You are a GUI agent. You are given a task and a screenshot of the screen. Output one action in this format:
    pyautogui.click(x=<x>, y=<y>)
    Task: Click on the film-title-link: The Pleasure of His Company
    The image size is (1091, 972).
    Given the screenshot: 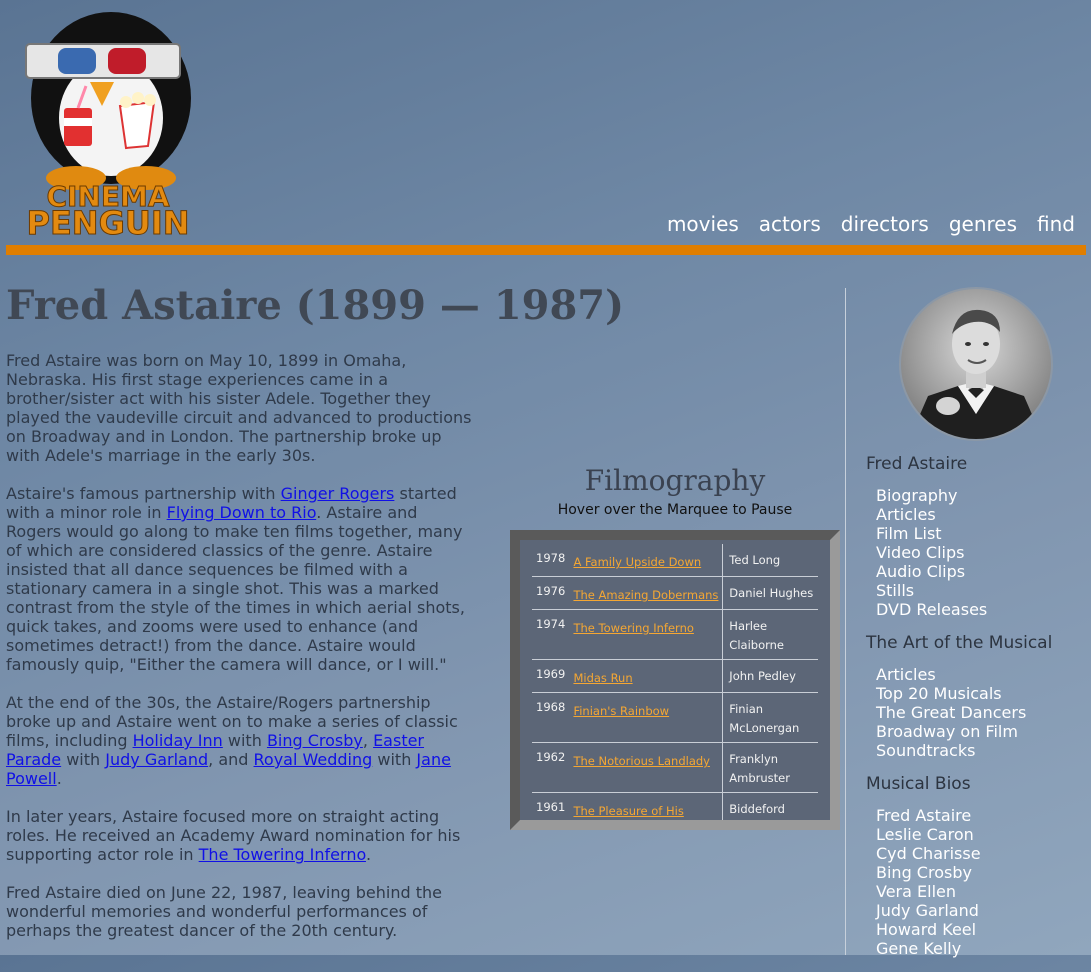 What is the action you would take?
    pyautogui.click(x=628, y=812)
    